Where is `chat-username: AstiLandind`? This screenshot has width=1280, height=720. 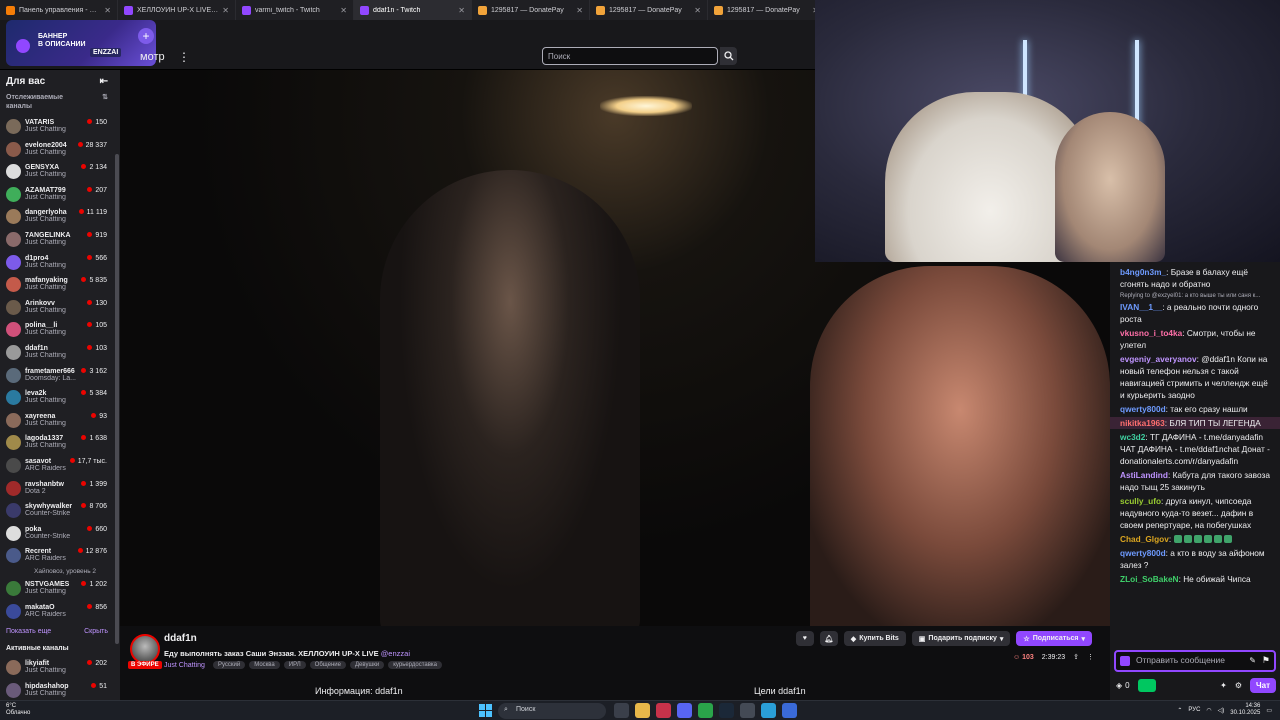
chat-username: AstiLandind is located at coordinates (1144, 475).